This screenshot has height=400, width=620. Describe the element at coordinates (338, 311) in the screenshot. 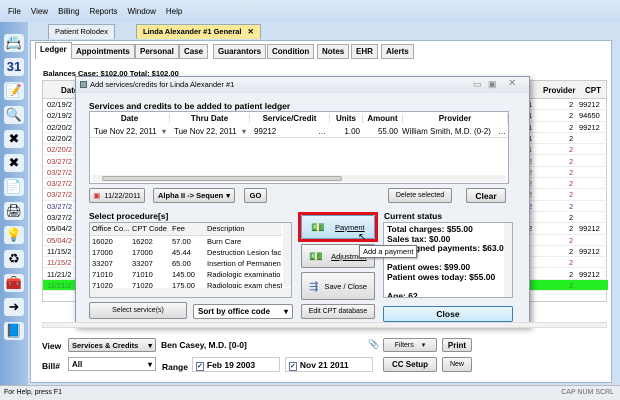

I see `edit-cpt-button: Edit CPT database` at that location.